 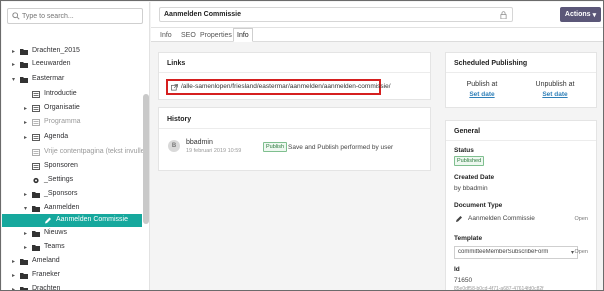 I want to click on tree-node-label: _Sponsors, so click(x=61, y=193).